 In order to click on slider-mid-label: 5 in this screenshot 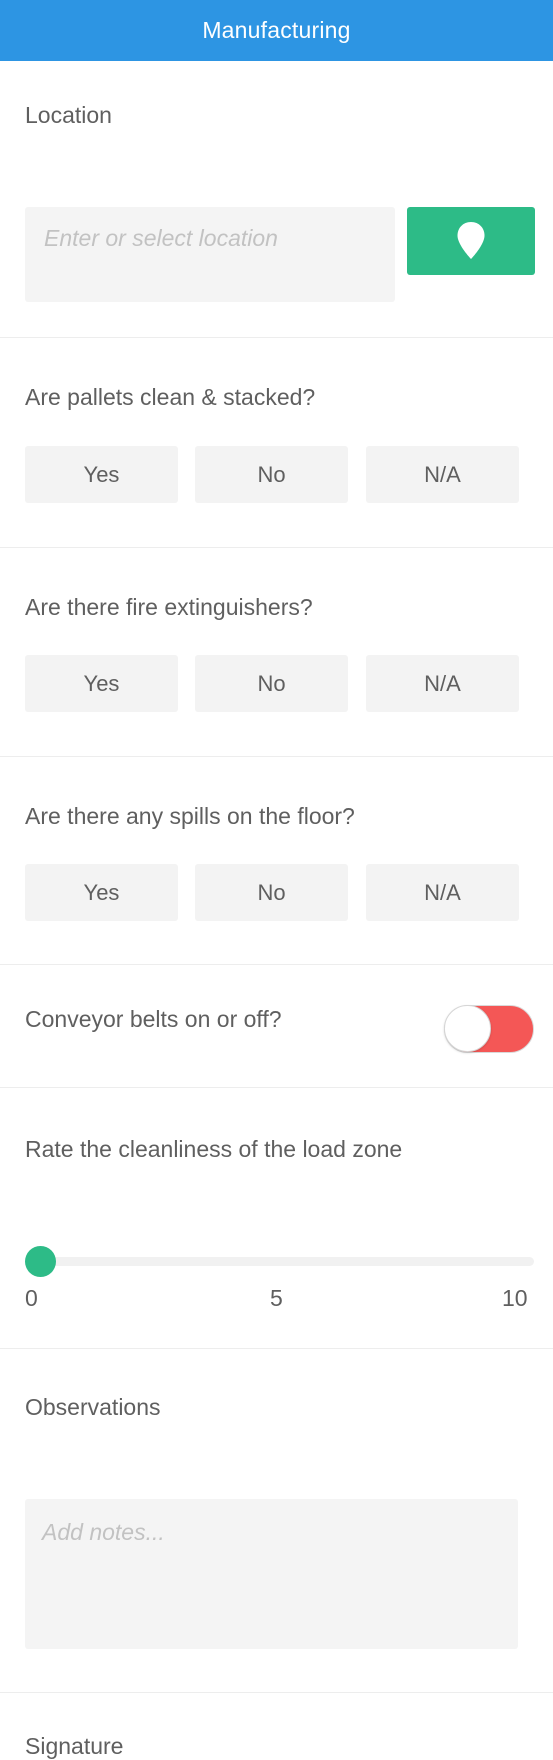, I will do `click(276, 1298)`.